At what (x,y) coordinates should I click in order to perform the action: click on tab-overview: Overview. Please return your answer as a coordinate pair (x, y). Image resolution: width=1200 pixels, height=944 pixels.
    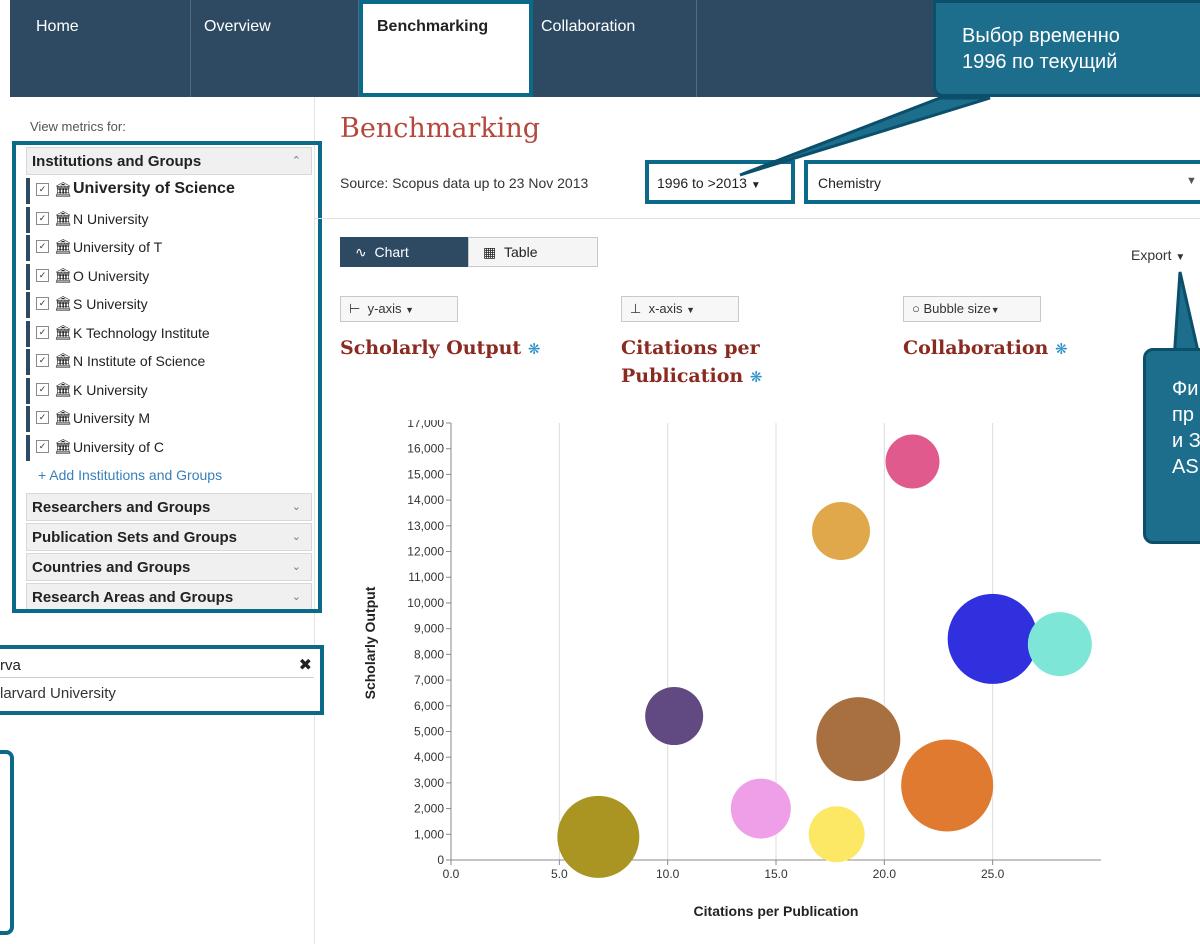
    Looking at the image, I should click on (237, 48).